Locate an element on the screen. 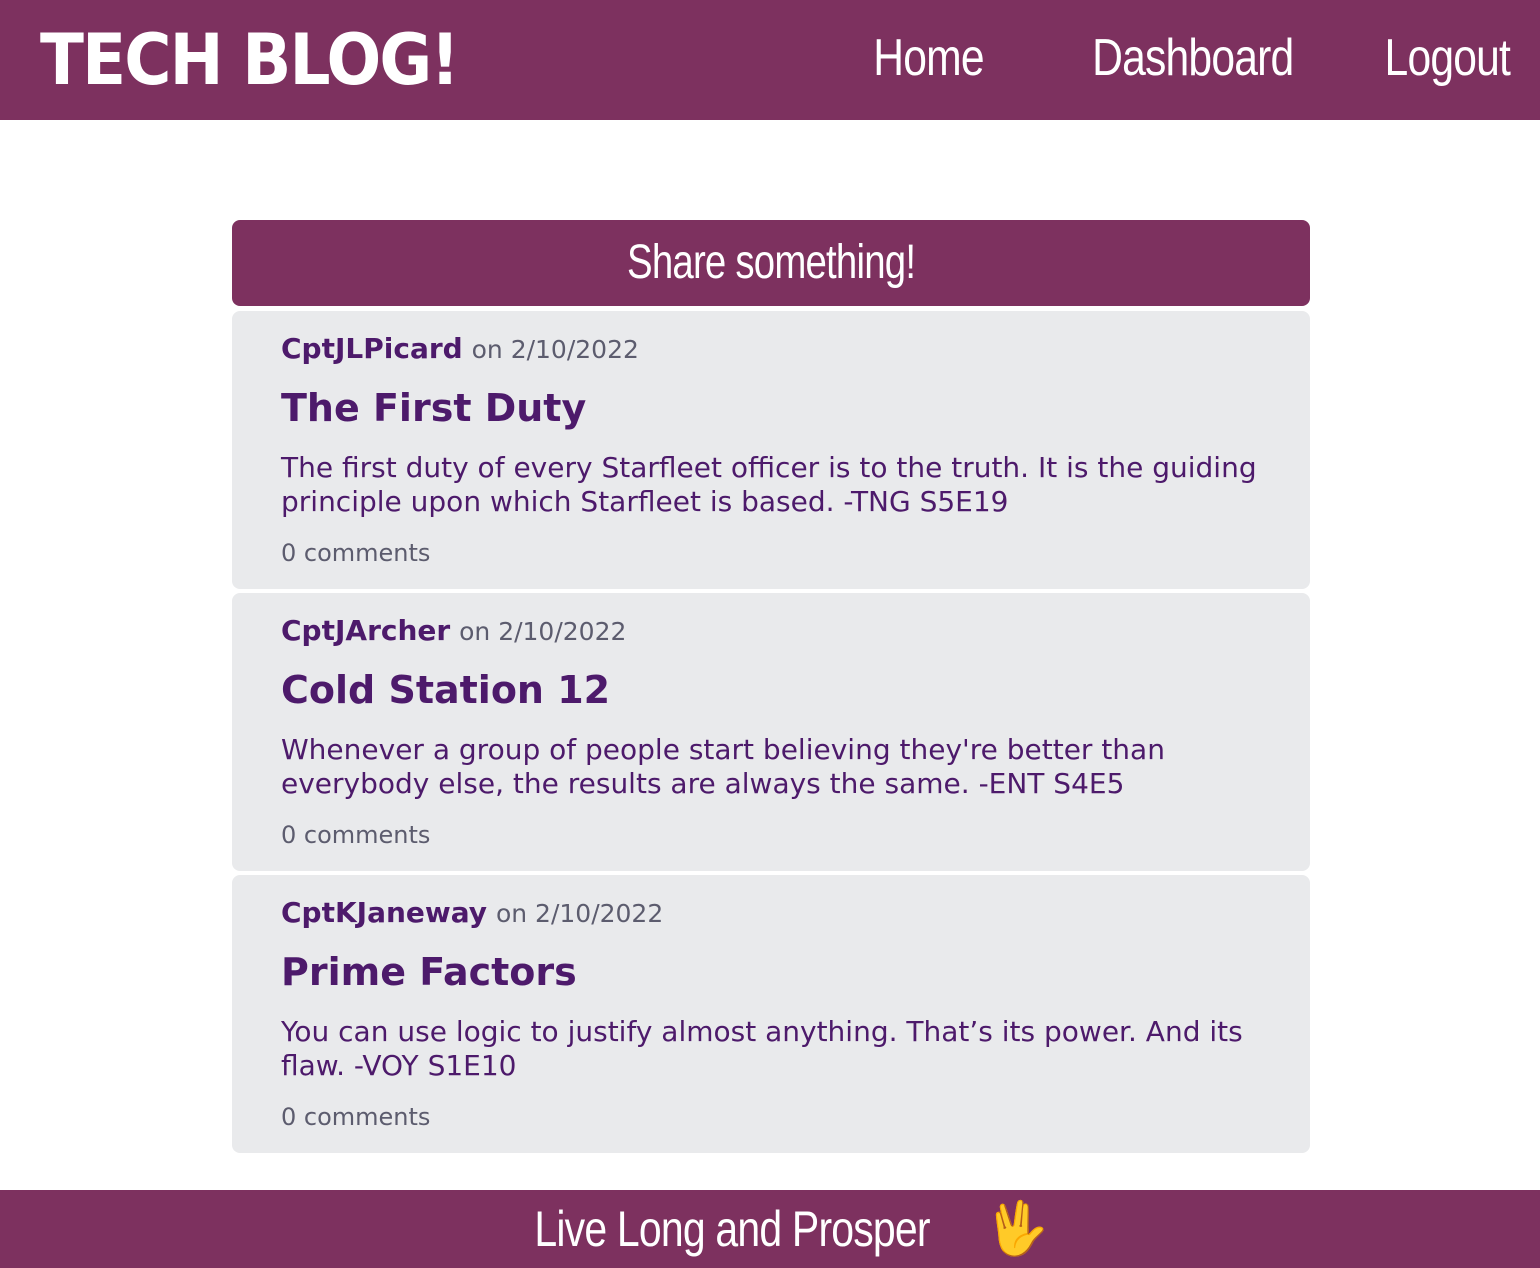  post-title: The First Duty is located at coordinates (433, 408).